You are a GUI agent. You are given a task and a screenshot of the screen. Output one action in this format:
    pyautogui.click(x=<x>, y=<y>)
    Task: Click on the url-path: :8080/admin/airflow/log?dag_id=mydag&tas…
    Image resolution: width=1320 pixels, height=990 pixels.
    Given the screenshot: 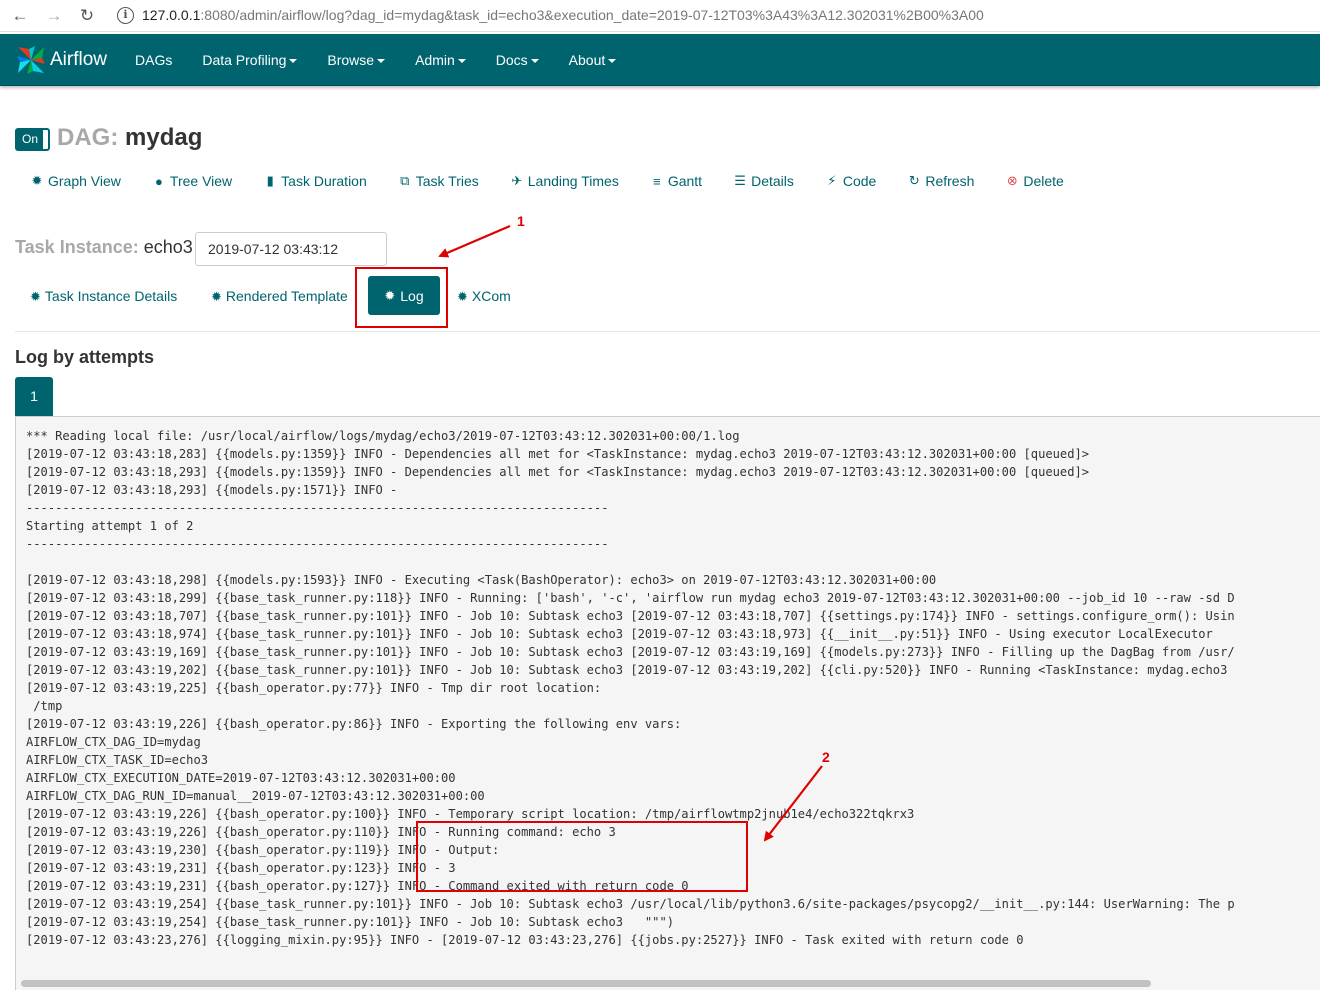 What is the action you would take?
    pyautogui.click(x=592, y=15)
    